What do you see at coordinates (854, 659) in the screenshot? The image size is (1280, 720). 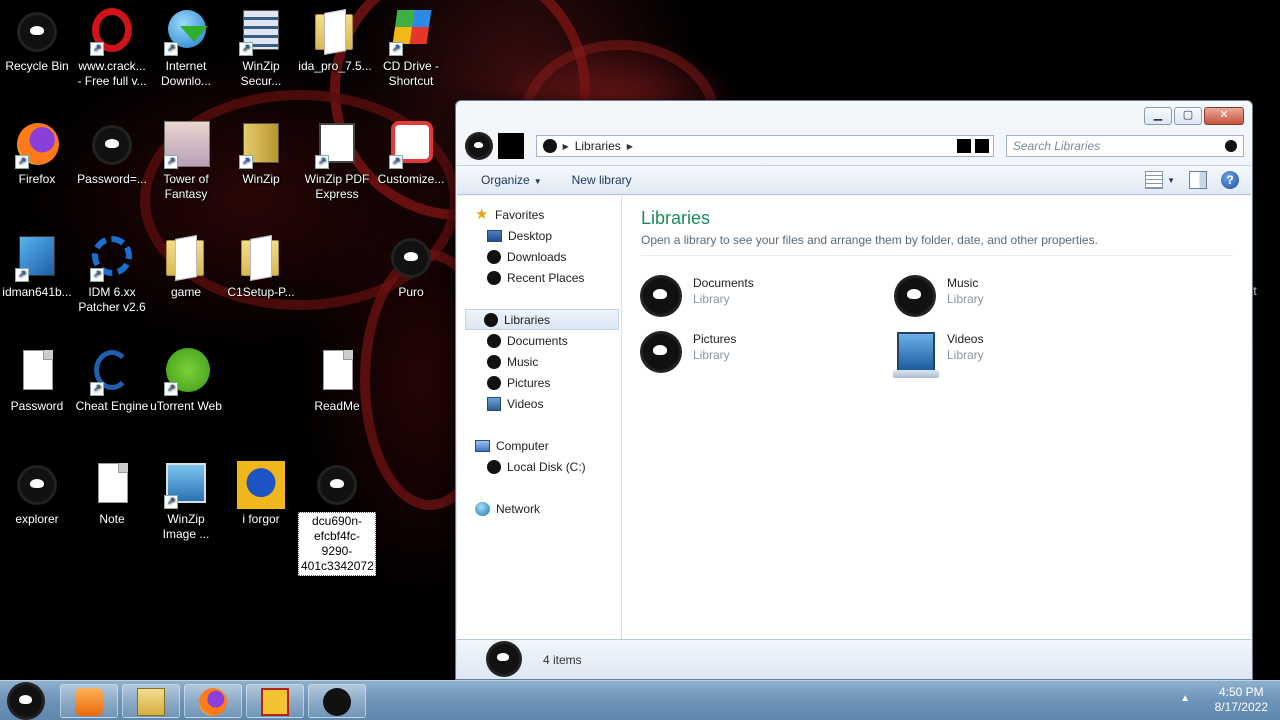 I see `details-pane: 4 items` at bounding box center [854, 659].